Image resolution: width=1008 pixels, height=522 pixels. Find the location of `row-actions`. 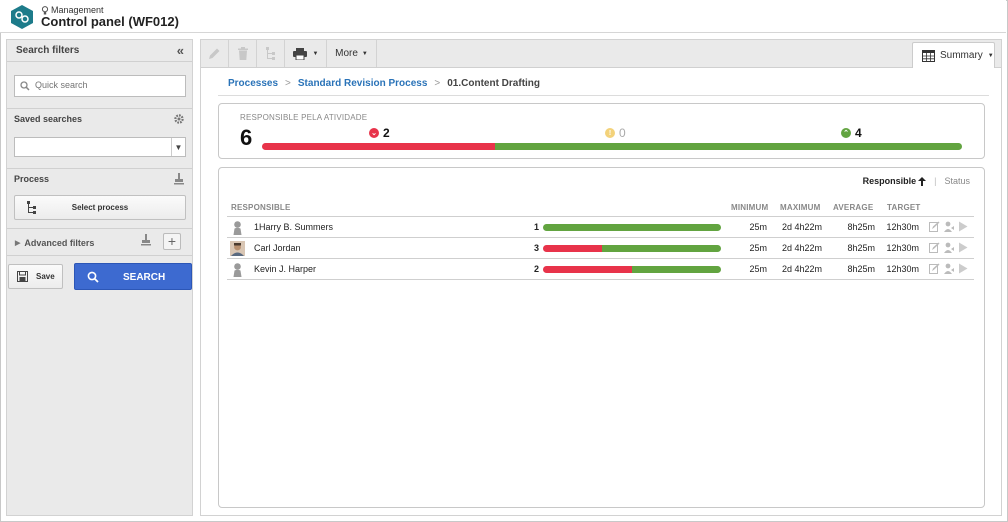

row-actions is located at coordinates (948, 247).